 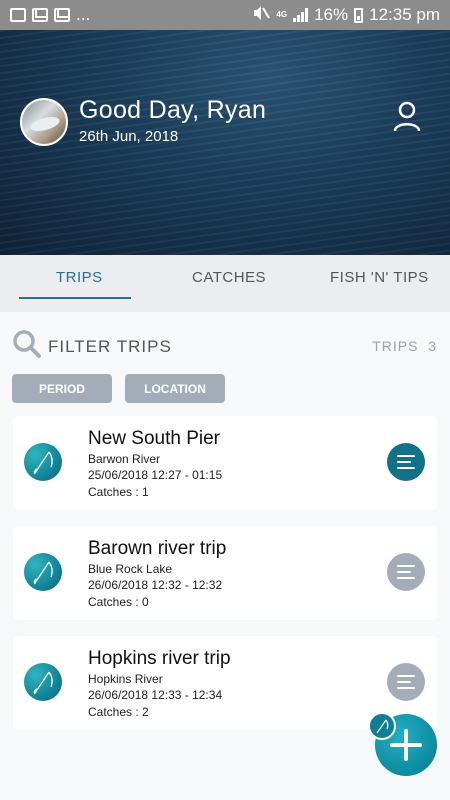 What do you see at coordinates (359, 15) in the screenshot?
I see `battery-icon` at bounding box center [359, 15].